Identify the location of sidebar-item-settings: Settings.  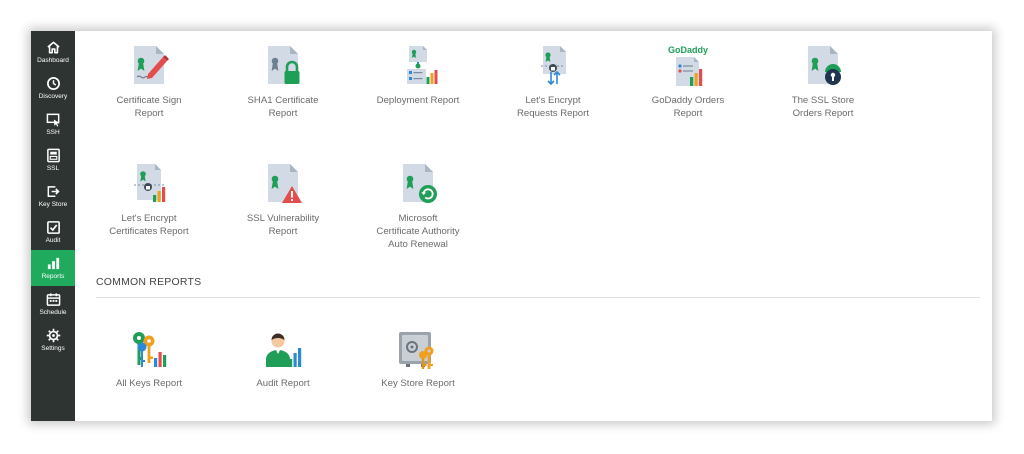
(53, 340).